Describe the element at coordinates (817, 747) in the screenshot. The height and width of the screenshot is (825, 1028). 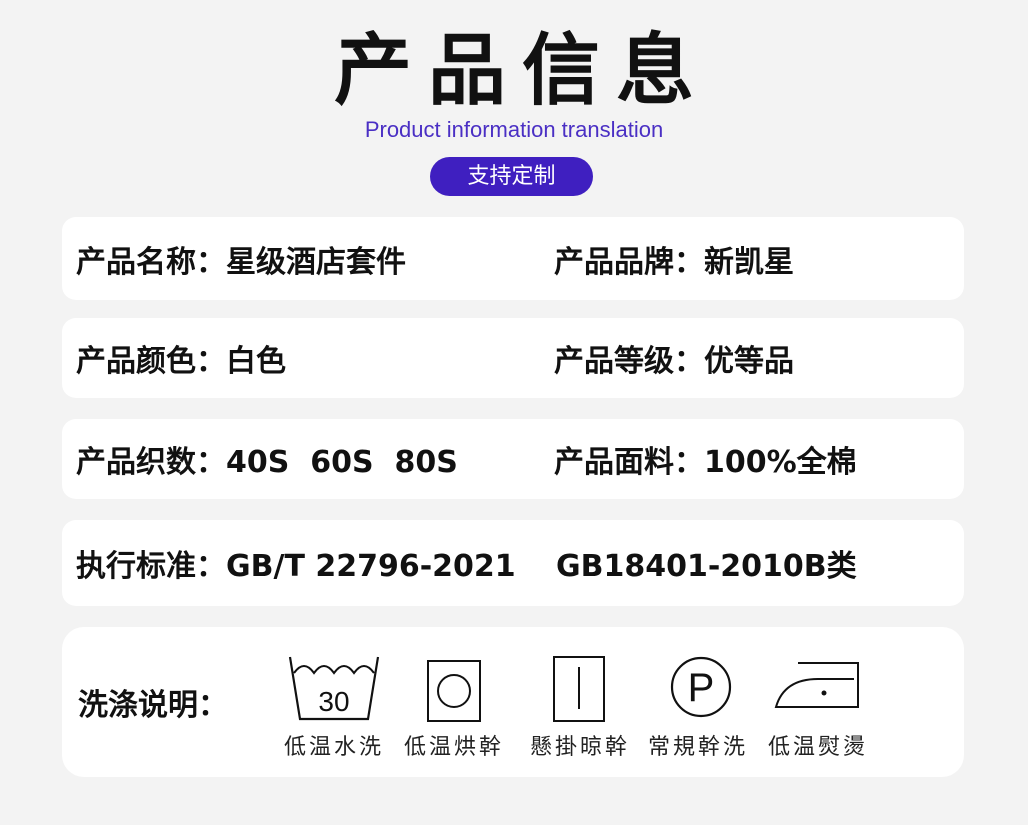
I see `care-label-iron: 低温熨燙` at that location.